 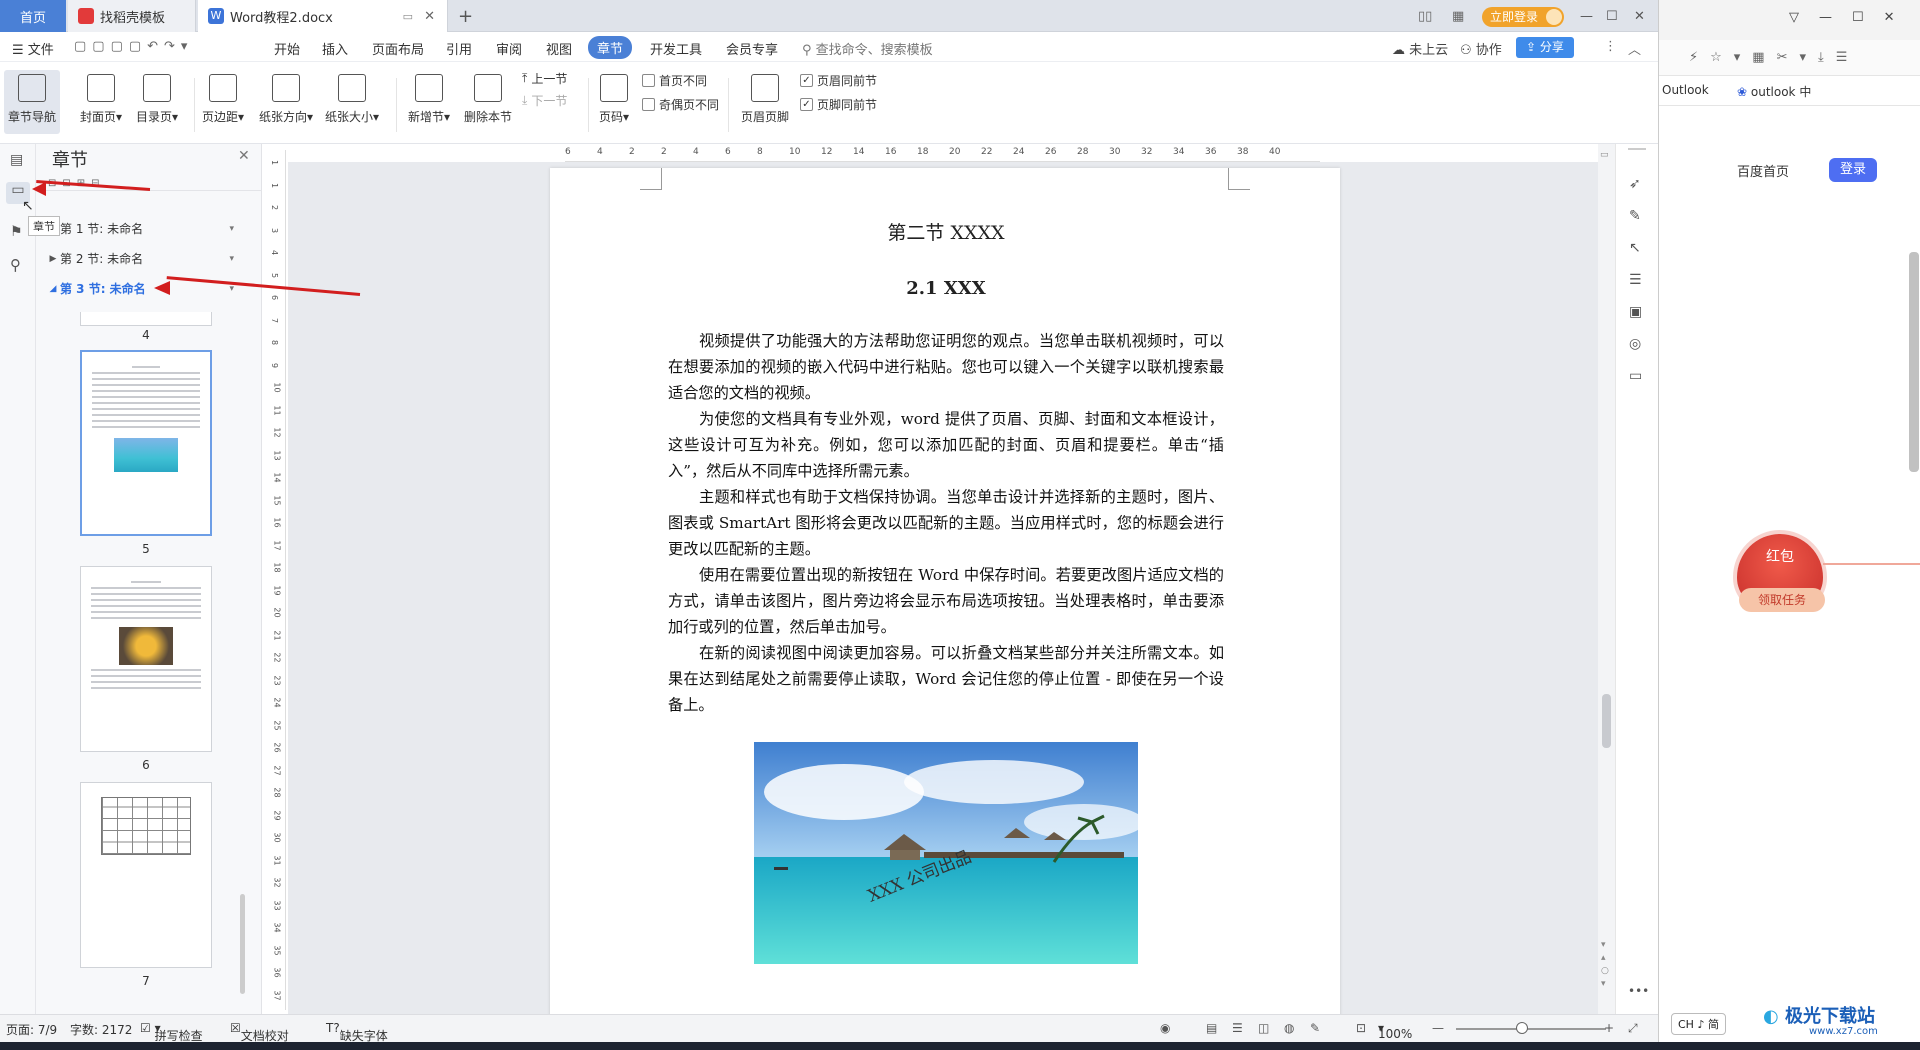 What do you see at coordinates (133, 46) in the screenshot?
I see `quick-access-icons: ▢▢▢▢↶↷▾` at bounding box center [133, 46].